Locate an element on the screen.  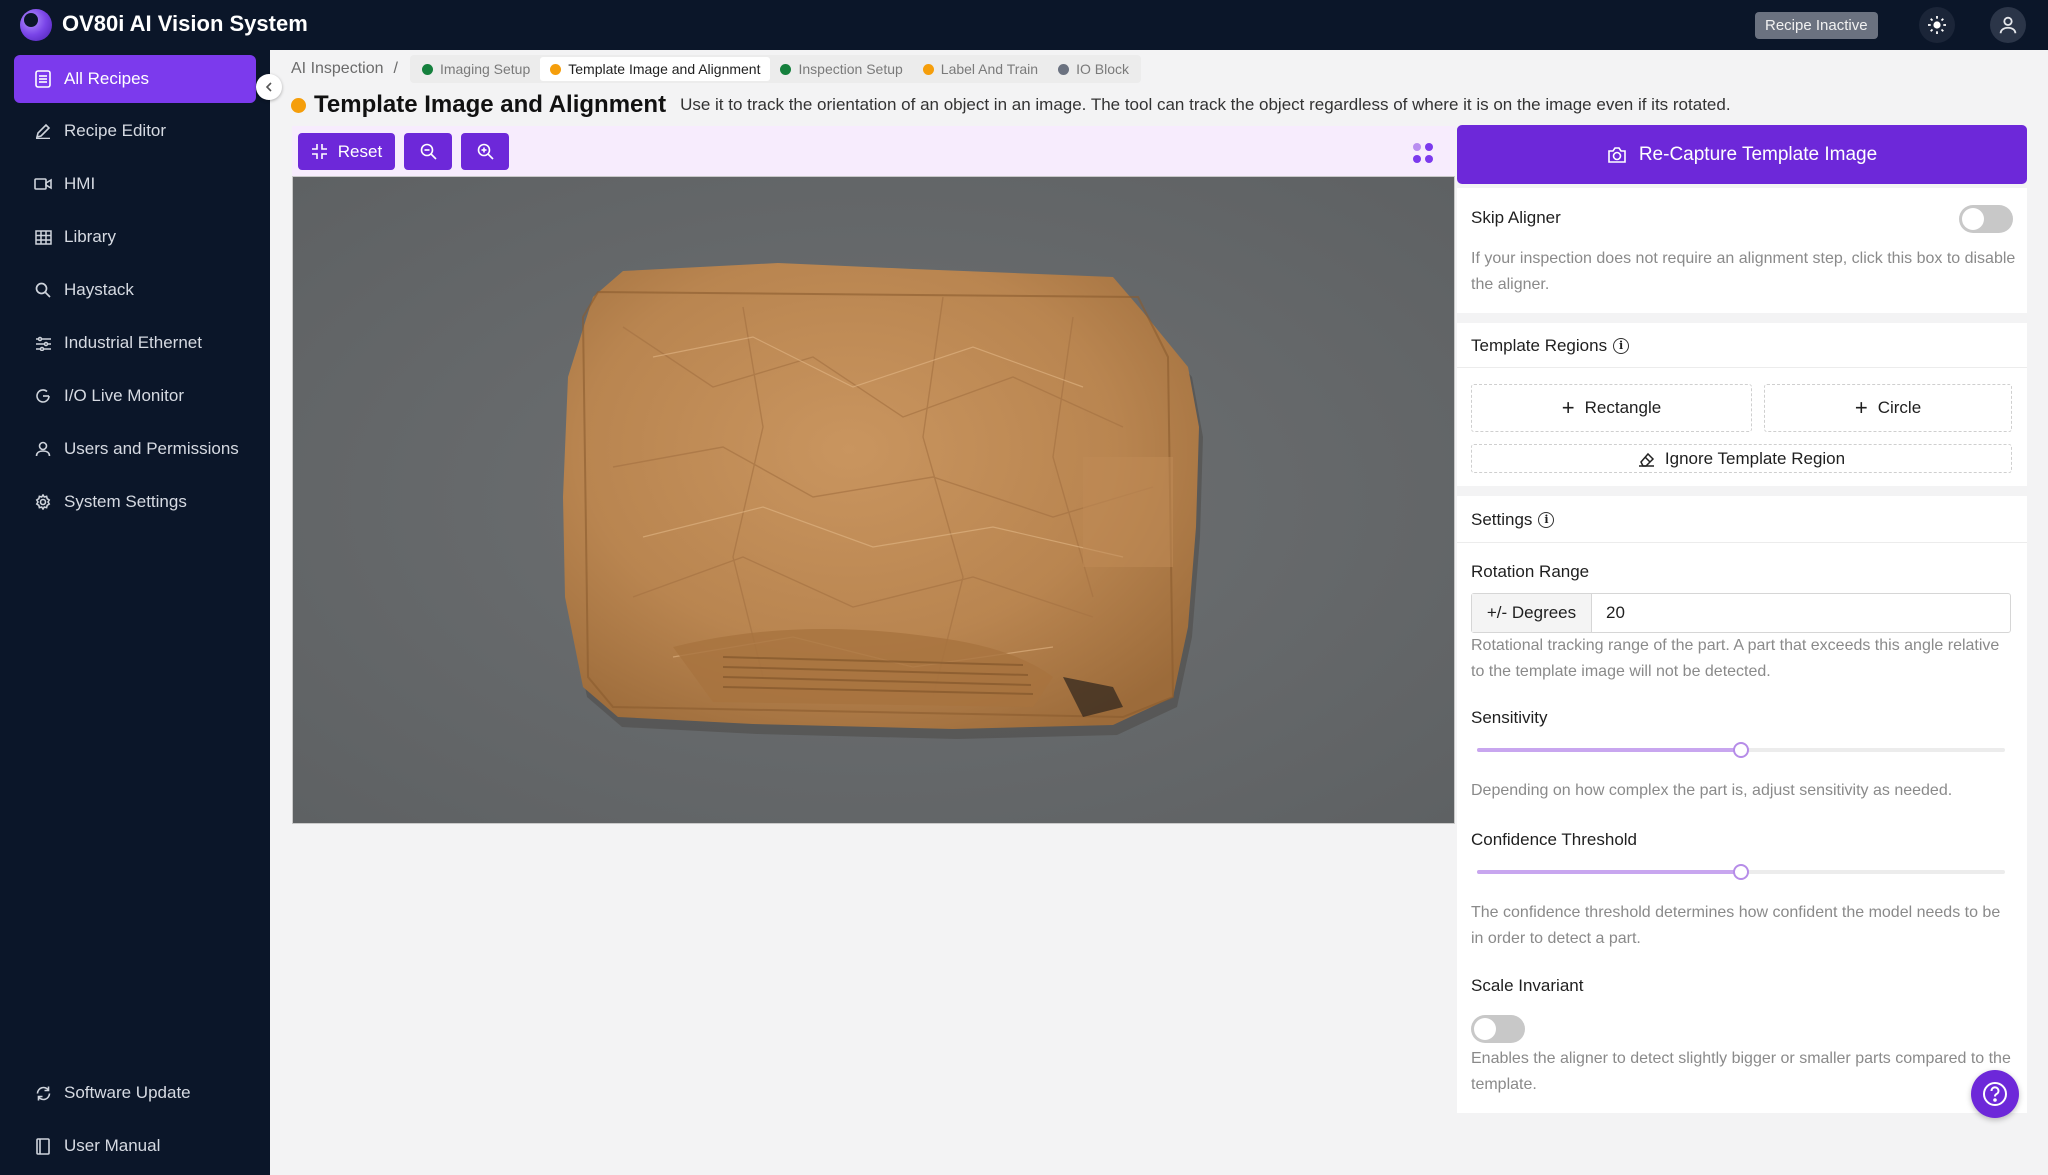
search-icon is located at coordinates (43, 290).